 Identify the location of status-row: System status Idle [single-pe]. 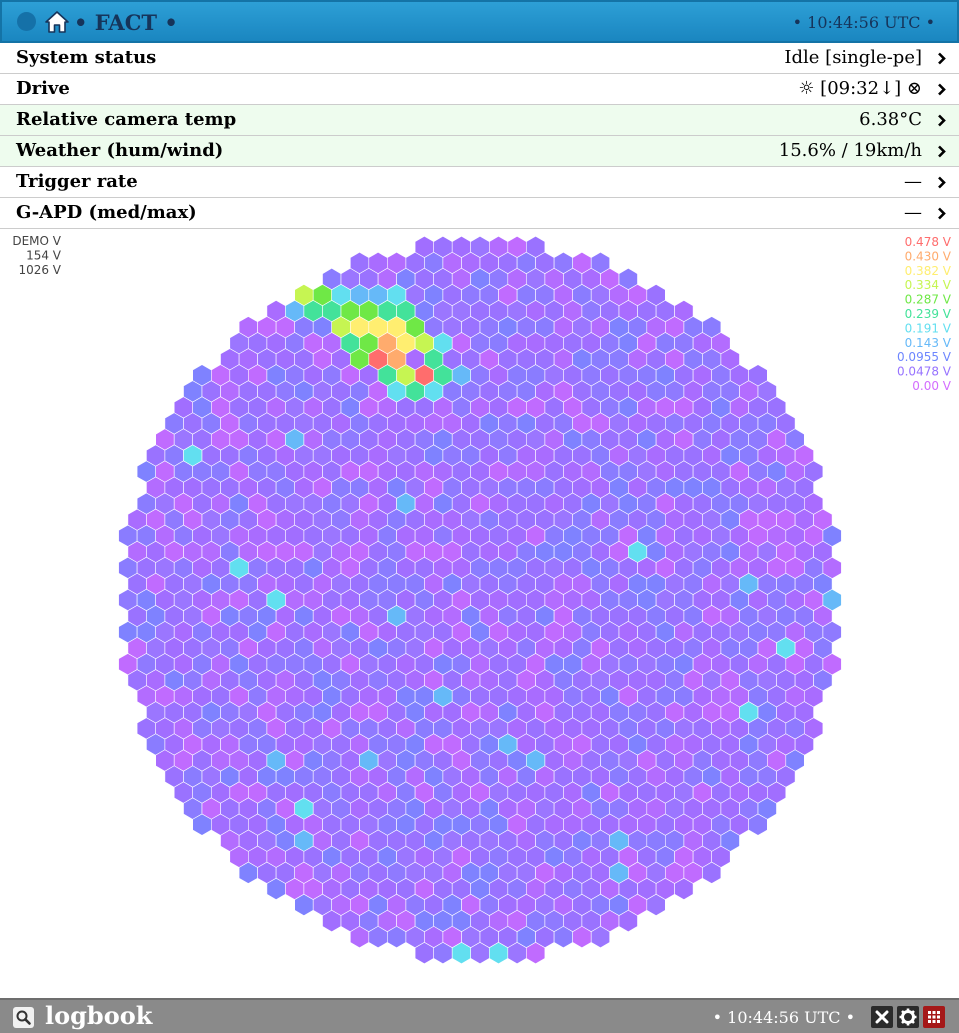
(479, 58).